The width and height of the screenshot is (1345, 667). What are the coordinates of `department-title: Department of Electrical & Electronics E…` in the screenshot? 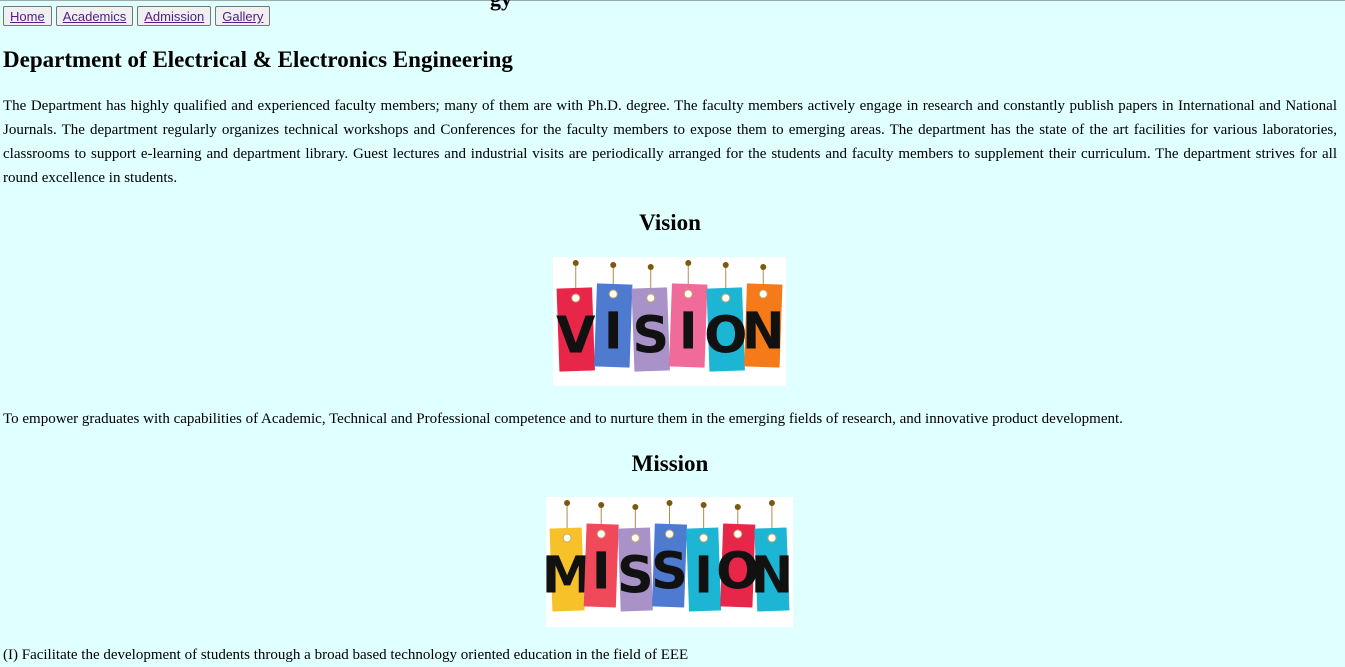 It's located at (258, 59).